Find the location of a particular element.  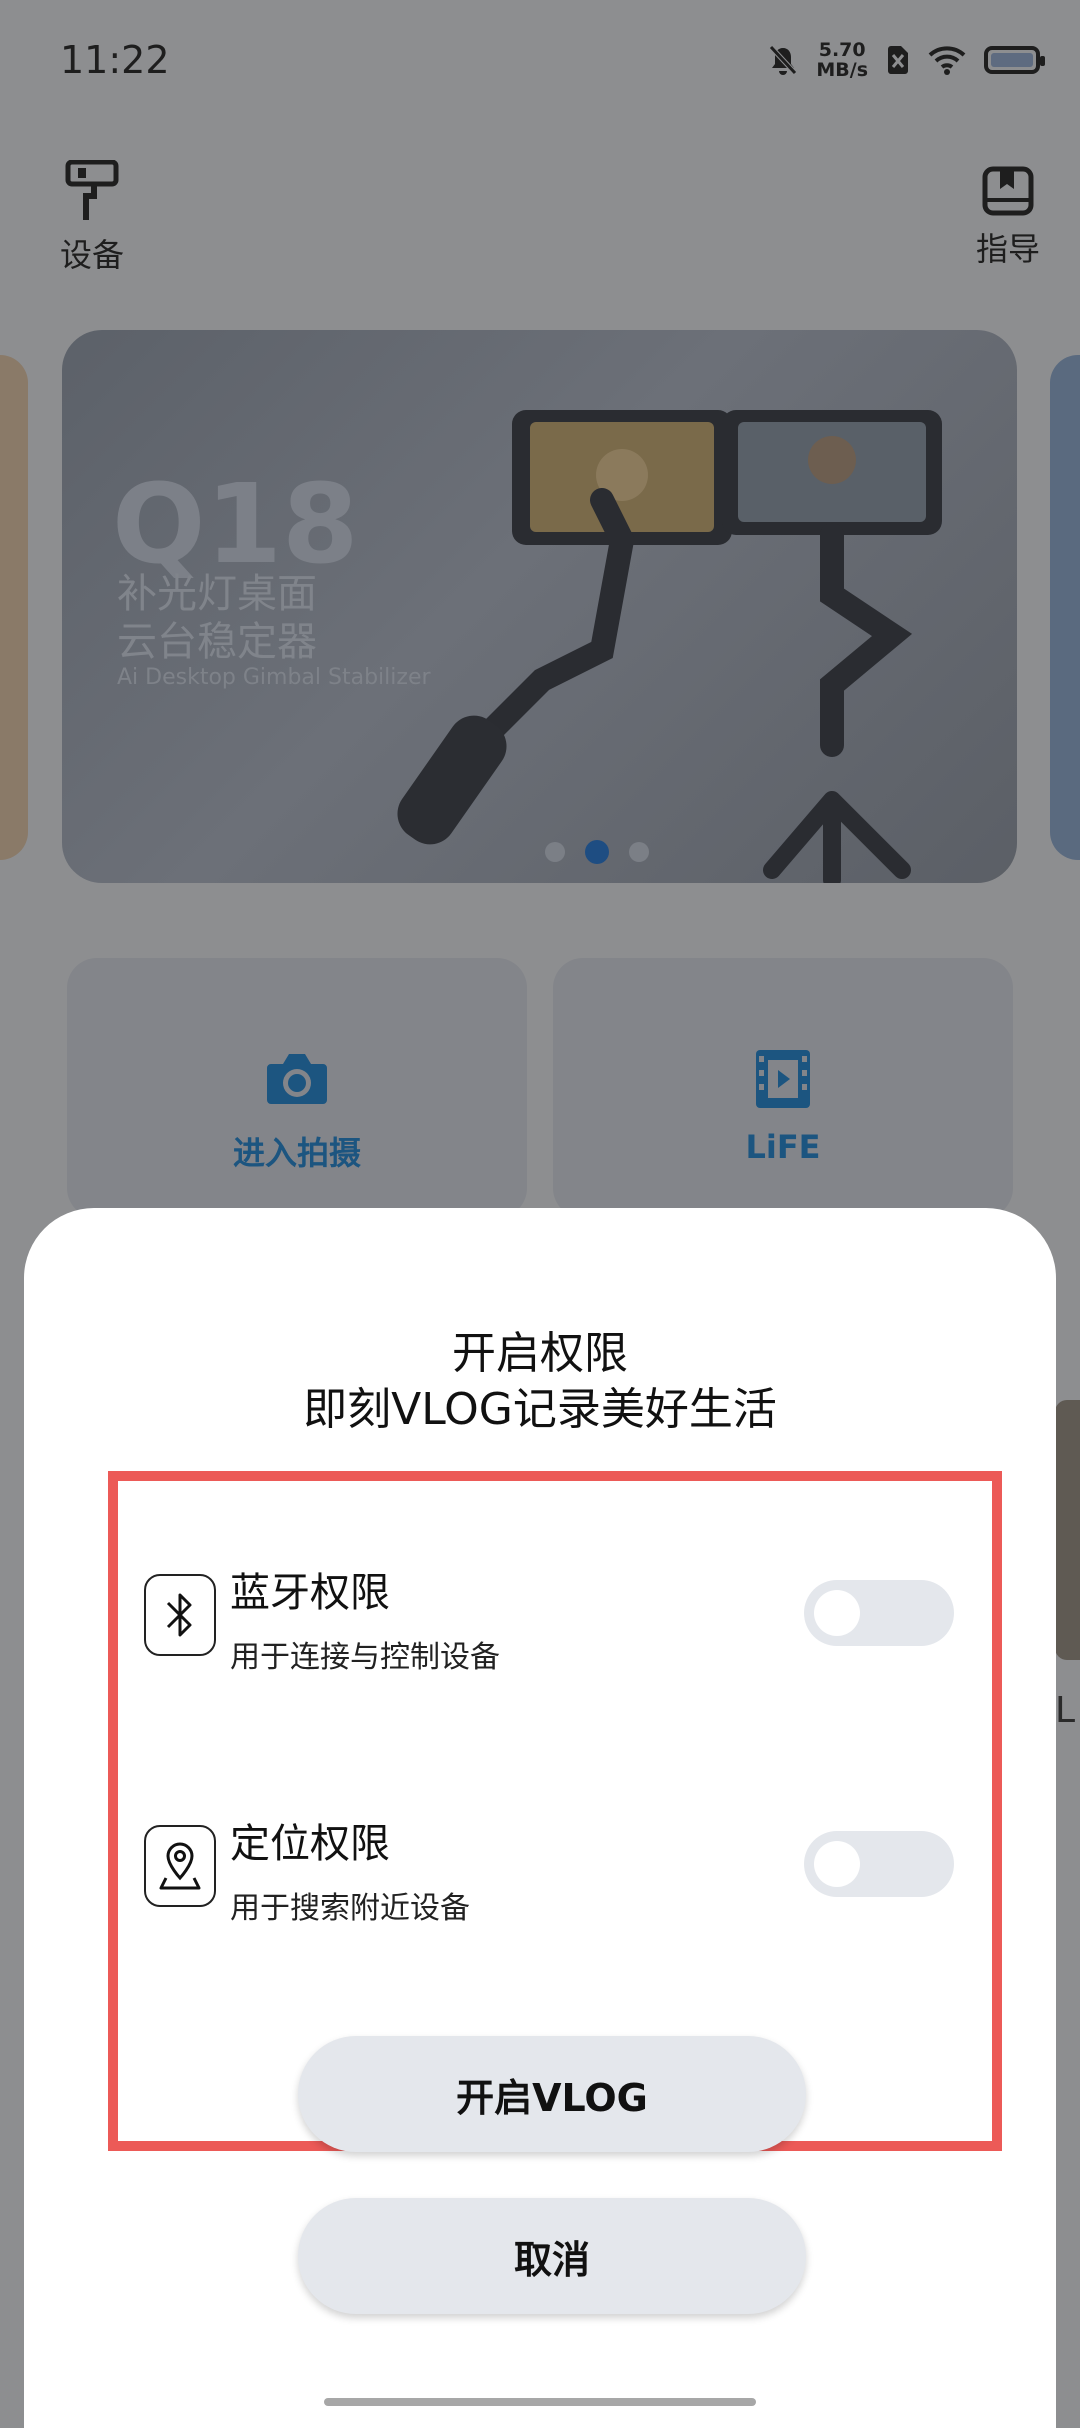

carousel-dot-active is located at coordinates (597, 852).